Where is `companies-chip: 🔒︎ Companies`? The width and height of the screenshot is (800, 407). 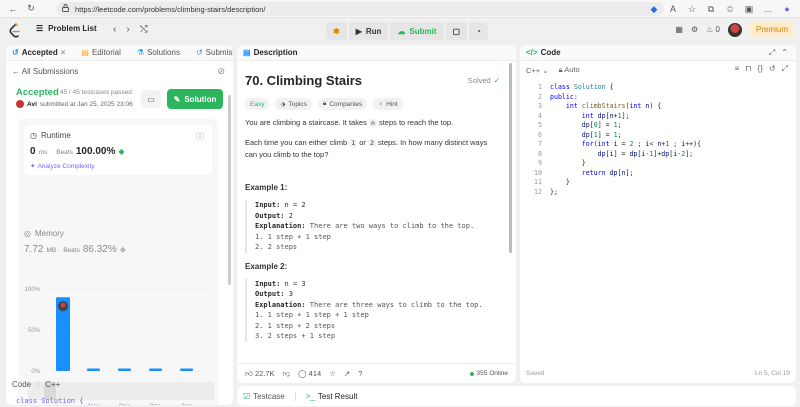 companies-chip: 🔒︎ Companies is located at coordinates (342, 104).